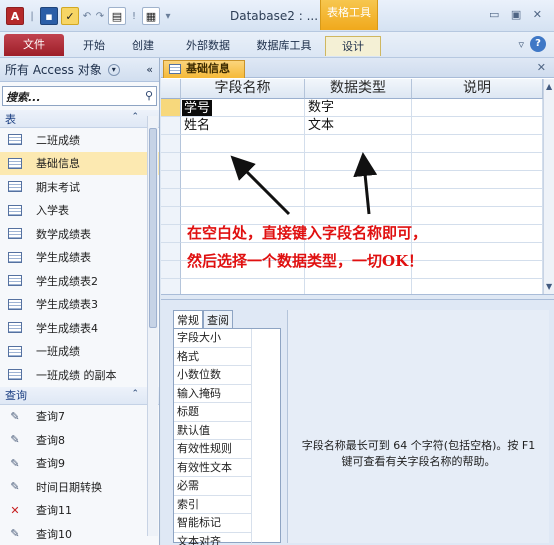  I want to click on tab-home: 开始, so click(94, 46).